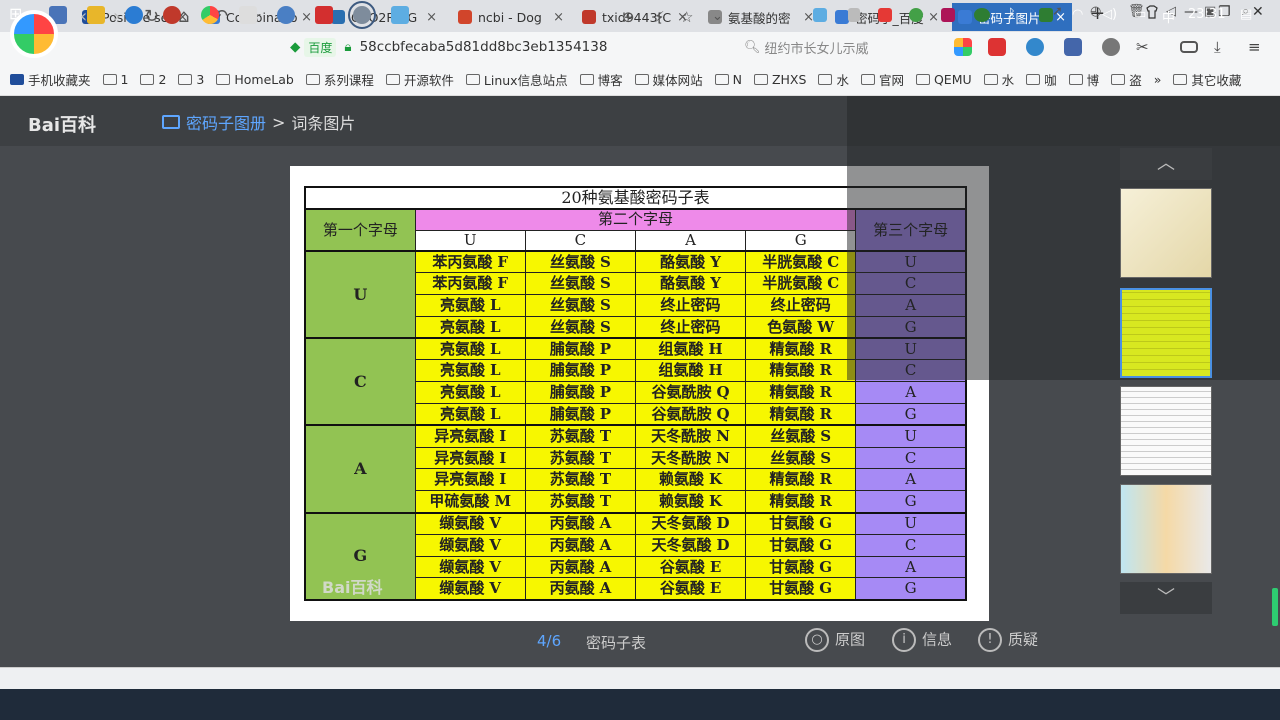  I want to click on reload-icon: ↻, so click(151, 16).